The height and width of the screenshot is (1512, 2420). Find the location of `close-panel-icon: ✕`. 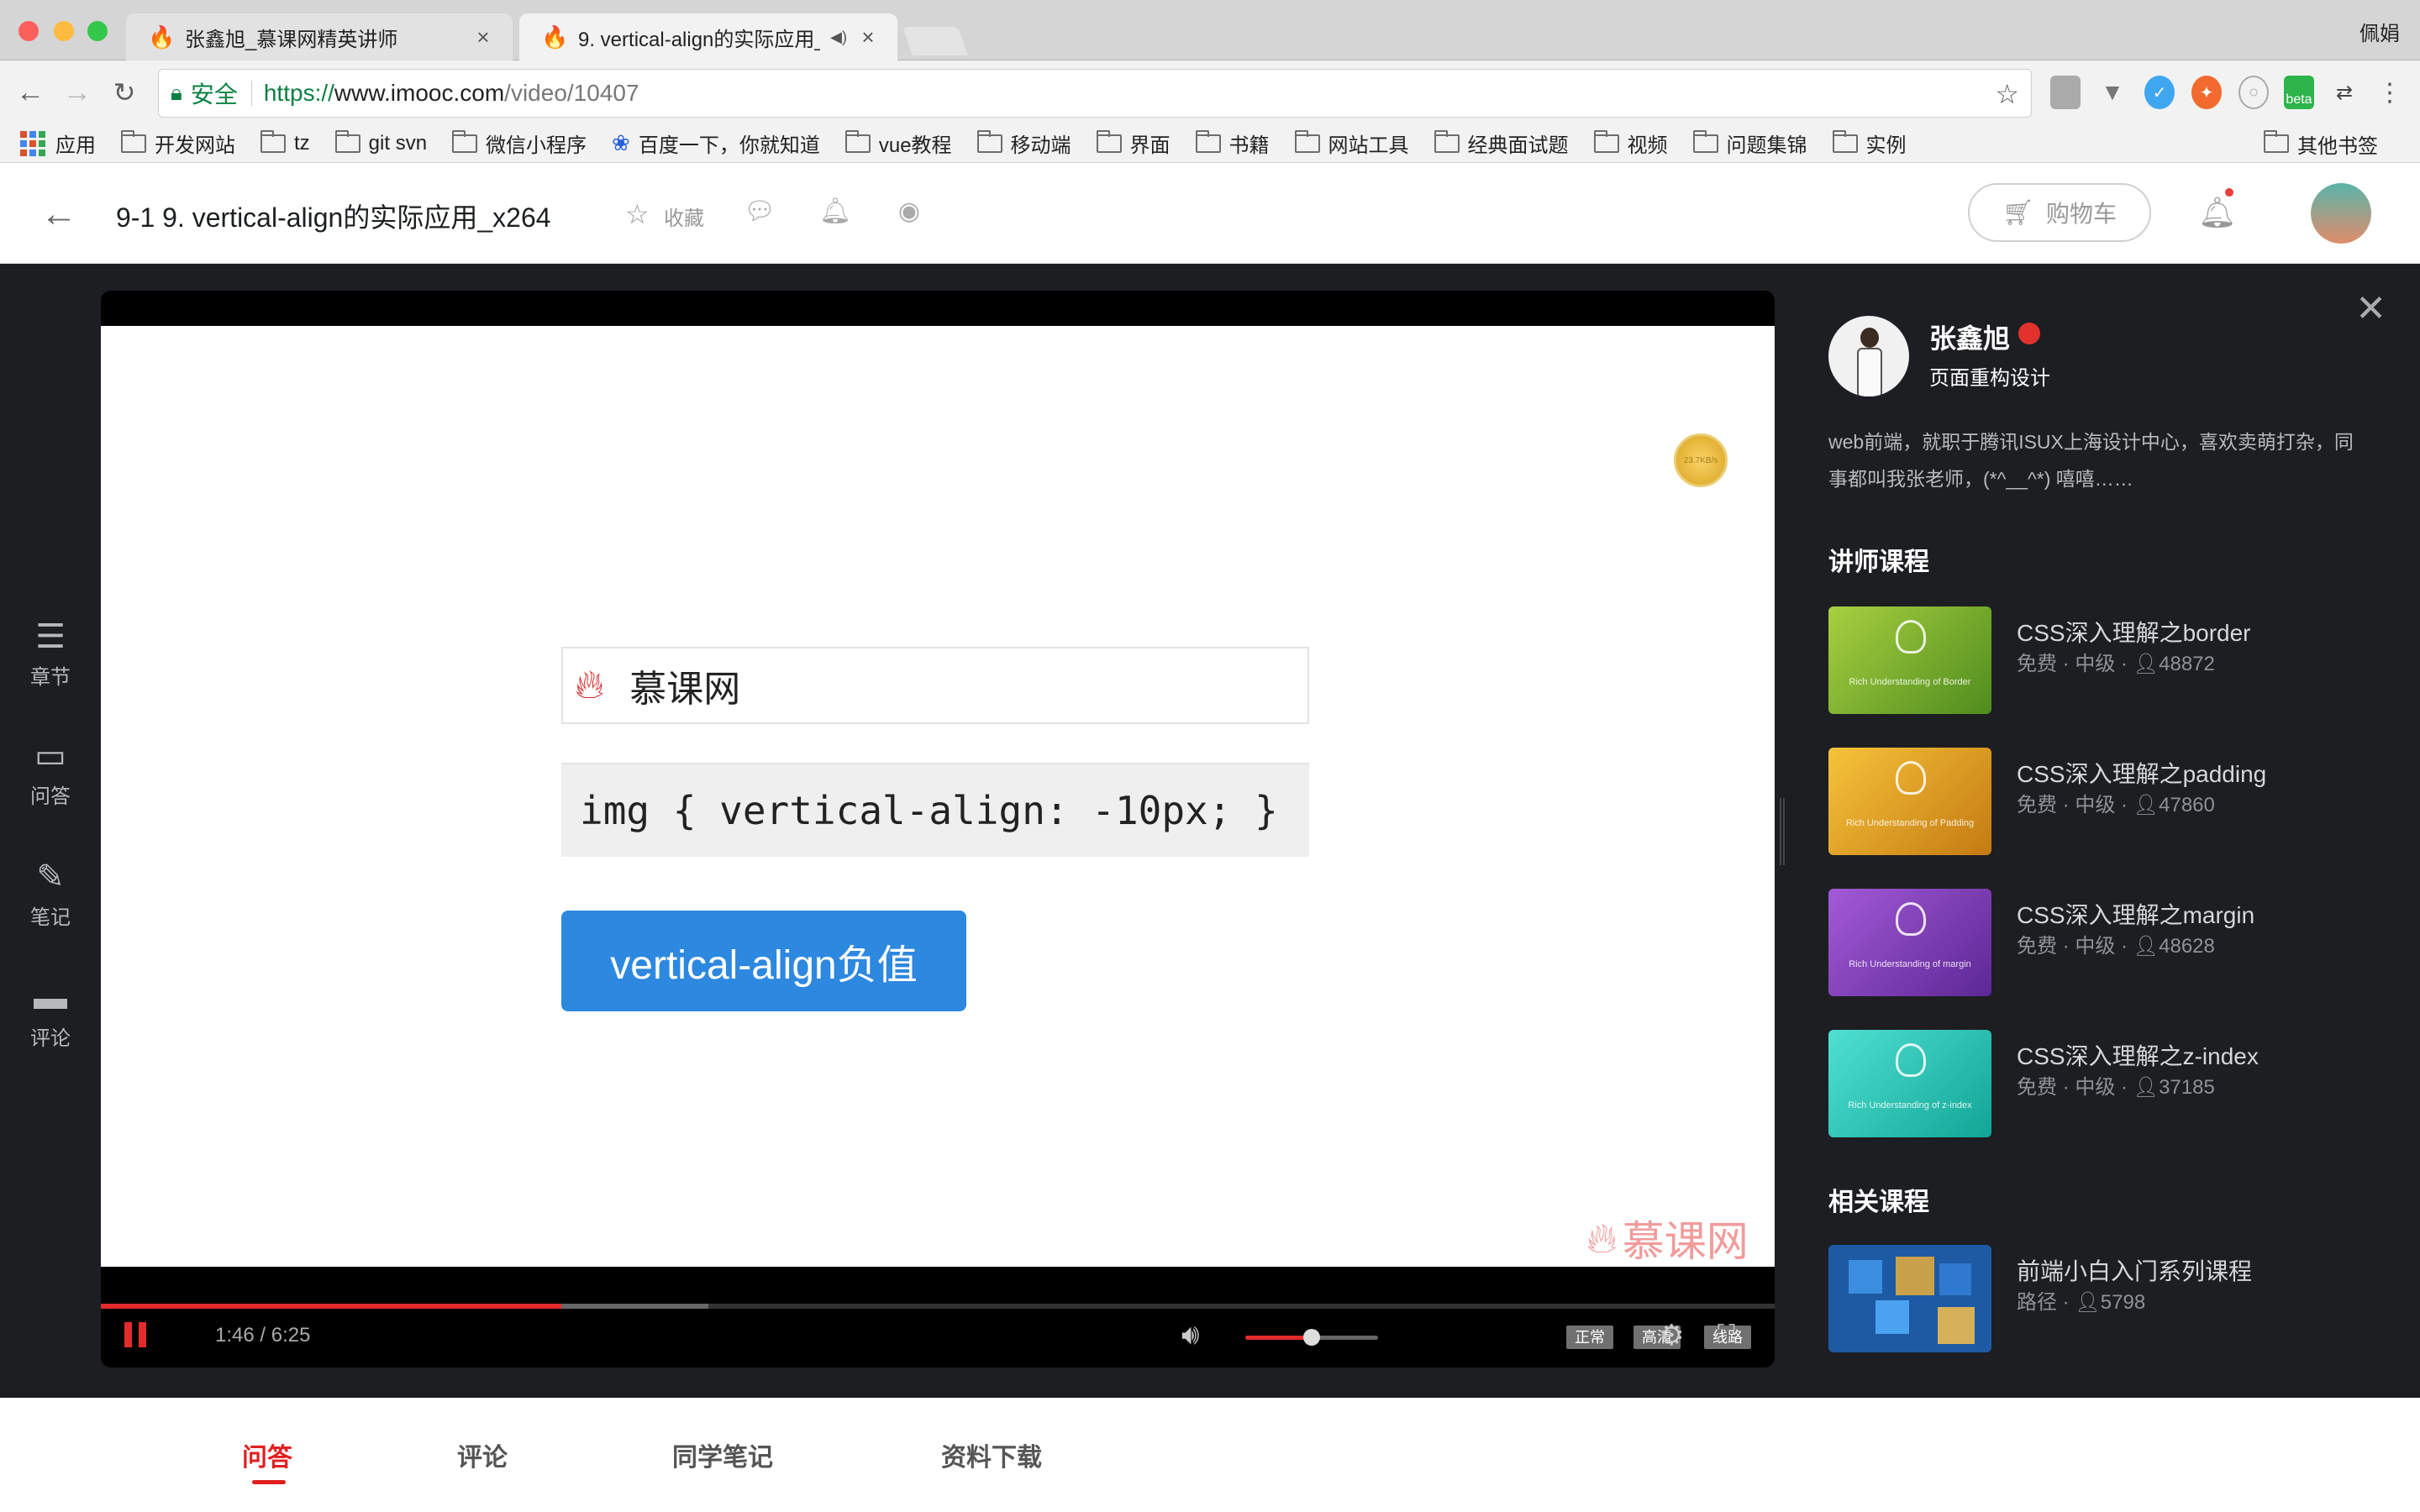

close-panel-icon: ✕ is located at coordinates (2370, 308).